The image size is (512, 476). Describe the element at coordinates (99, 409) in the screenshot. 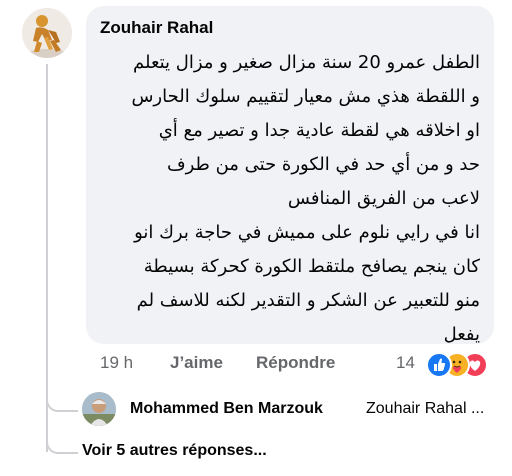

I see `reply-avatar` at that location.